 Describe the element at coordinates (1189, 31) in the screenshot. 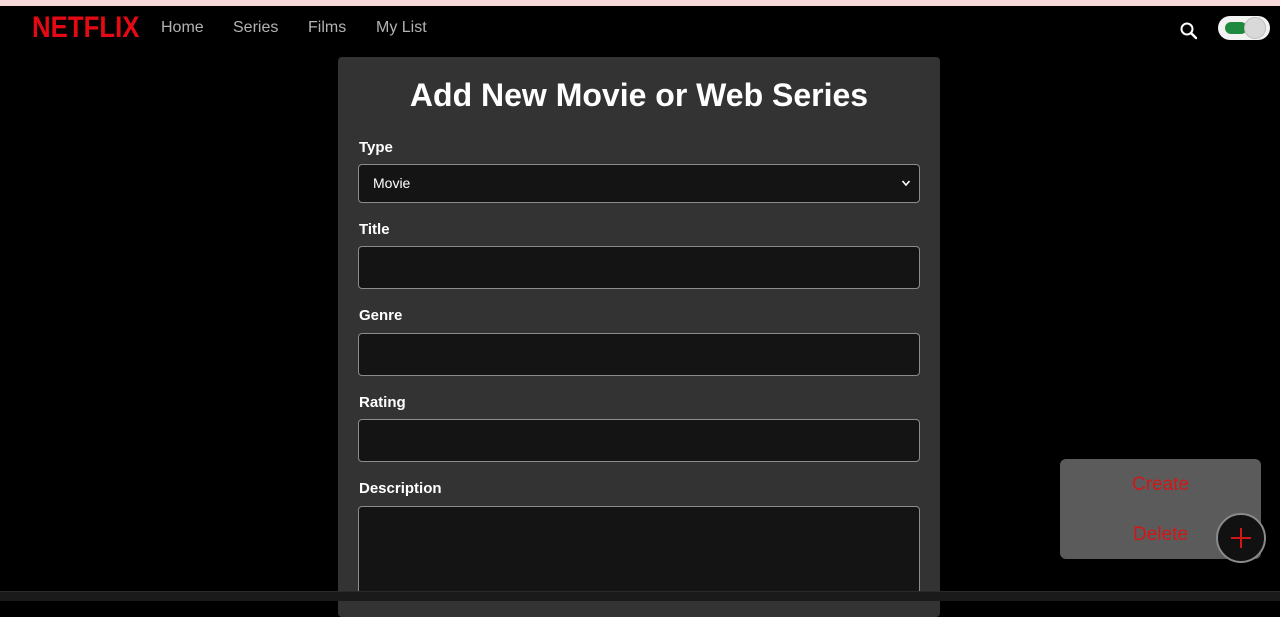

I see `search-icon` at that location.